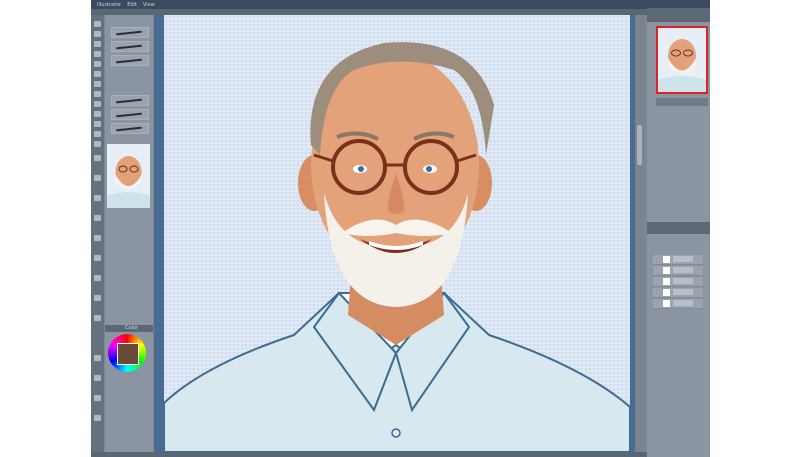 The width and height of the screenshot is (800, 457). Describe the element at coordinates (678, 15) in the screenshot. I see `navigator-header` at that location.